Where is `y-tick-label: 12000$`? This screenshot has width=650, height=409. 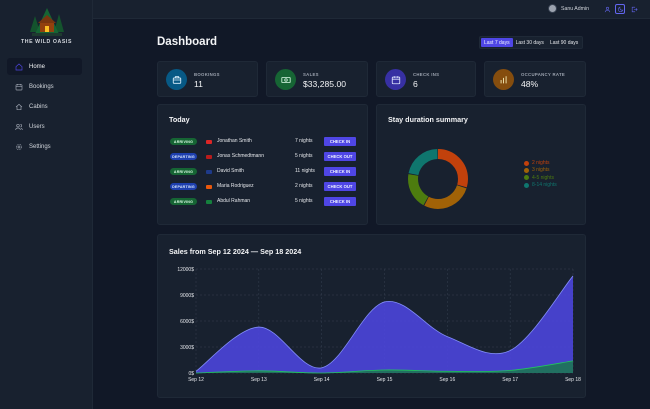
y-tick-label: 12000$ is located at coordinates (185, 270).